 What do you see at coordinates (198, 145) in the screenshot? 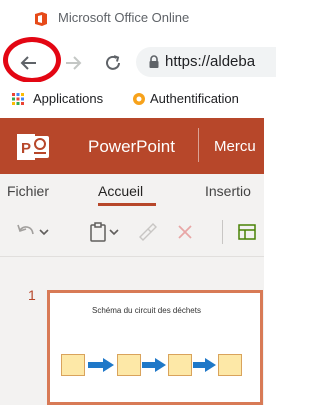
I see `header-divider` at bounding box center [198, 145].